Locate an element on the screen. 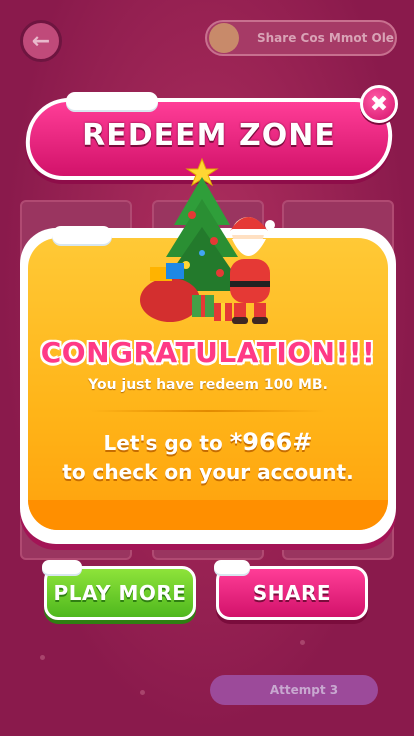 This screenshot has width=414, height=736. play-more-button: PLAY MORE is located at coordinates (120, 593).